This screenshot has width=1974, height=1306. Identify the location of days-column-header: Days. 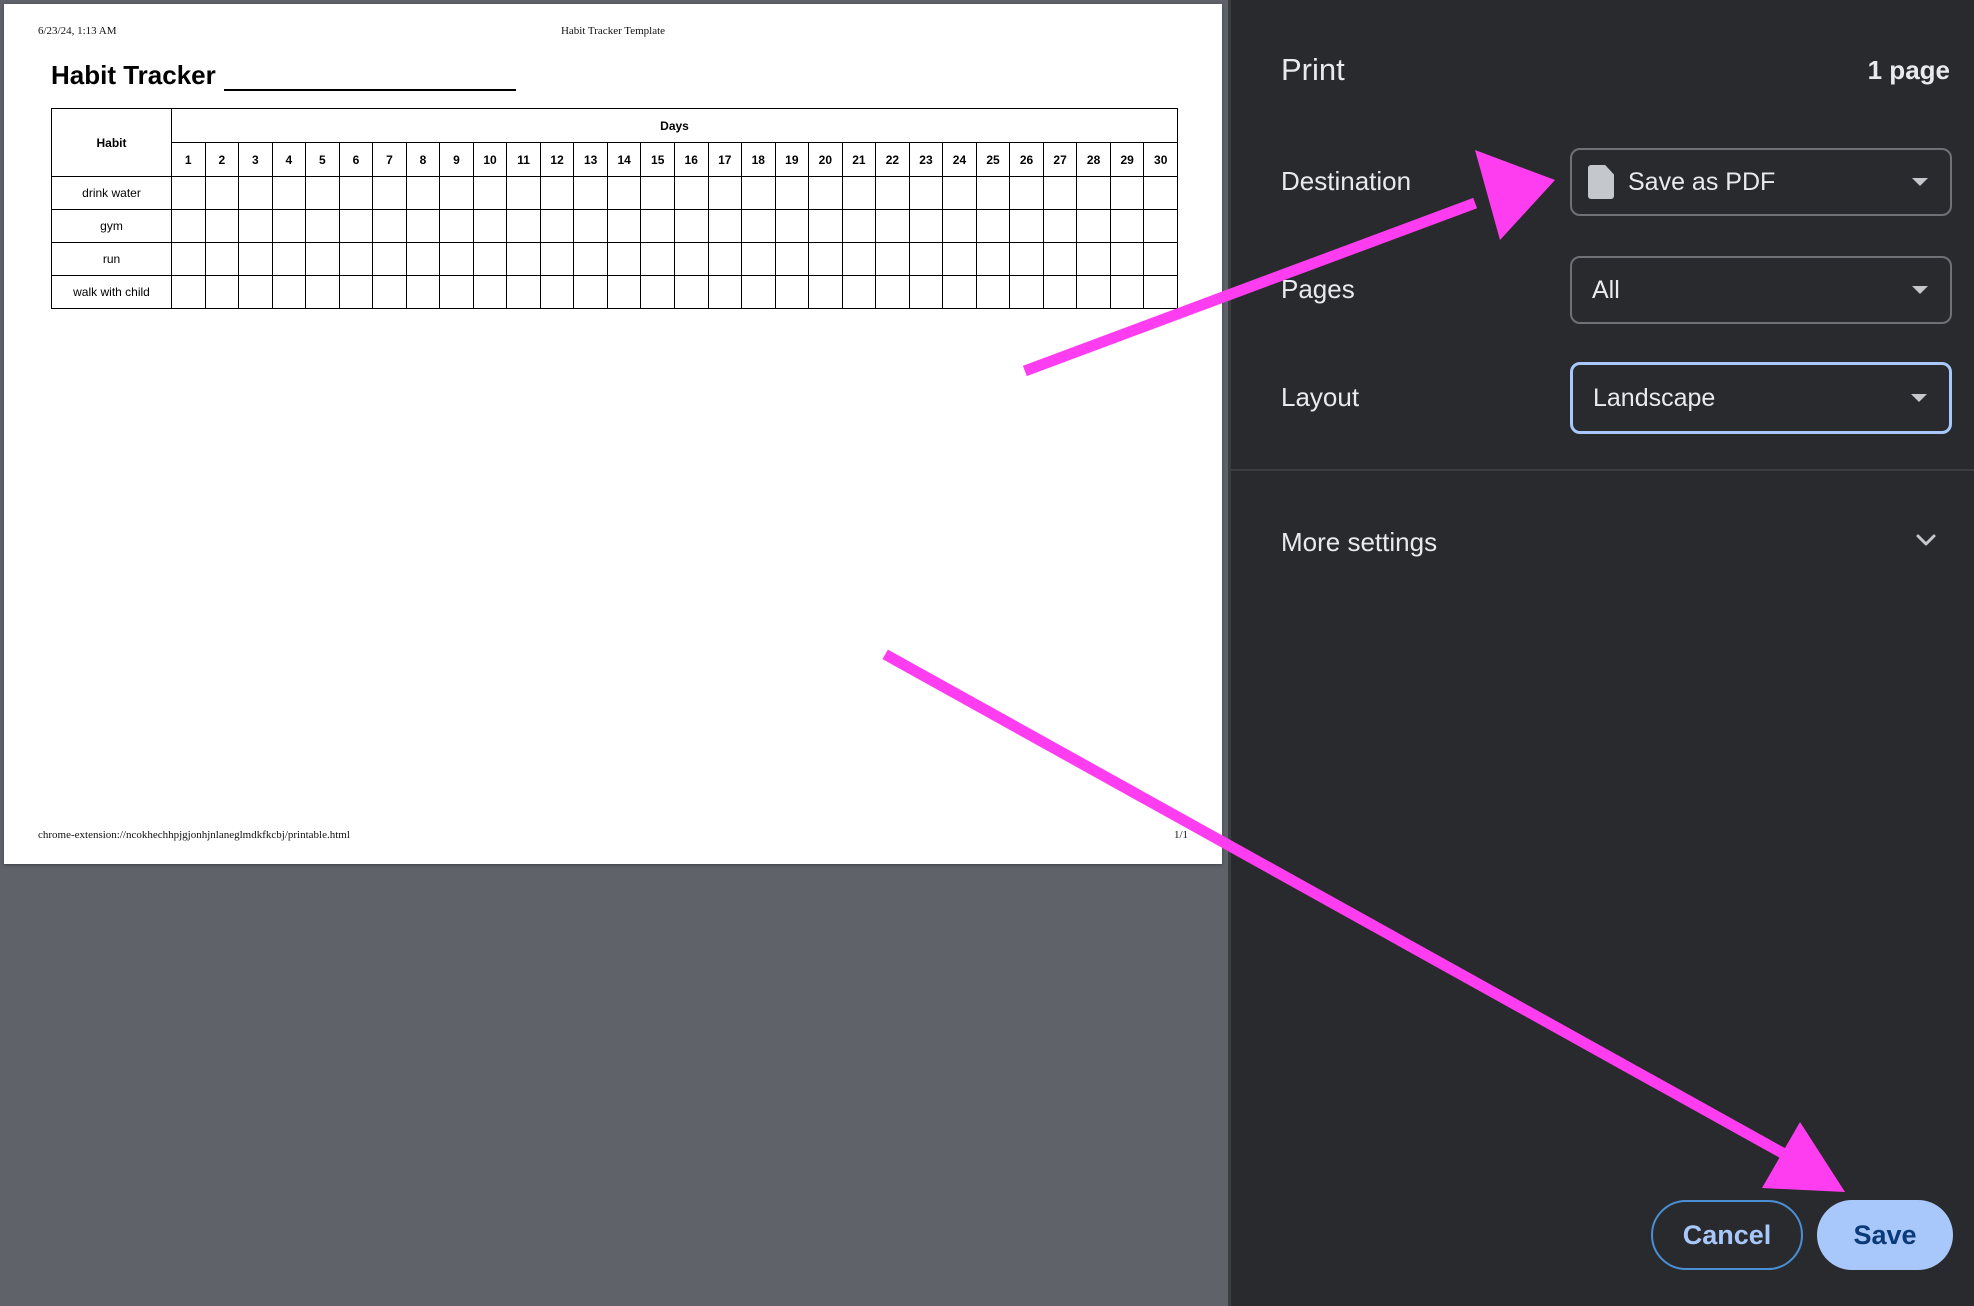
(674, 125).